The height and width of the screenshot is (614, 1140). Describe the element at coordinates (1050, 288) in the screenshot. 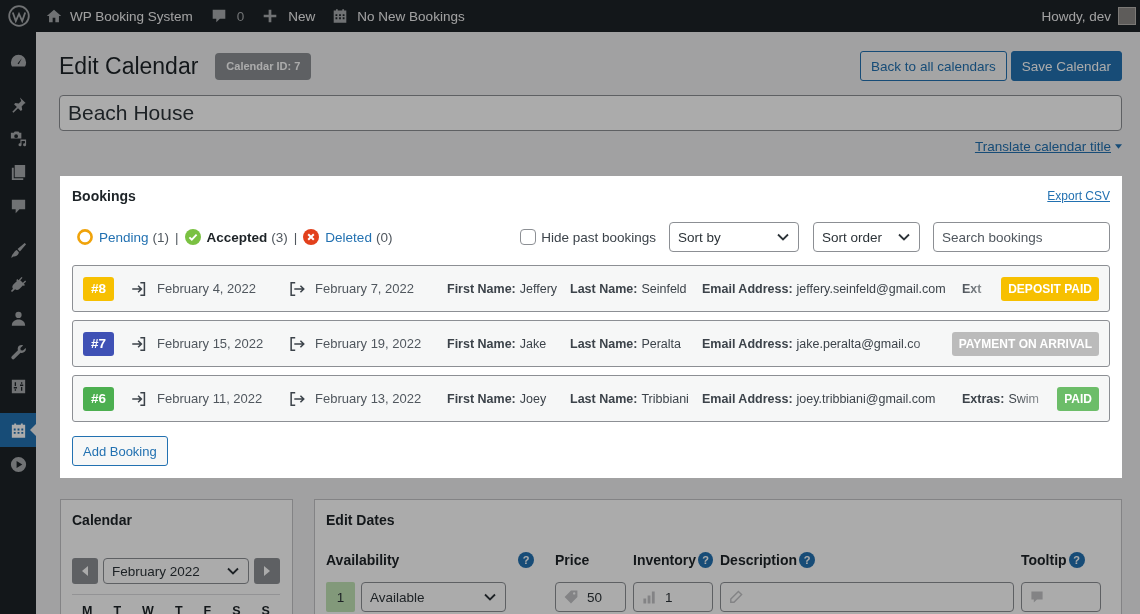

I see `payment-status-tag: DEPOSIT PAID` at that location.